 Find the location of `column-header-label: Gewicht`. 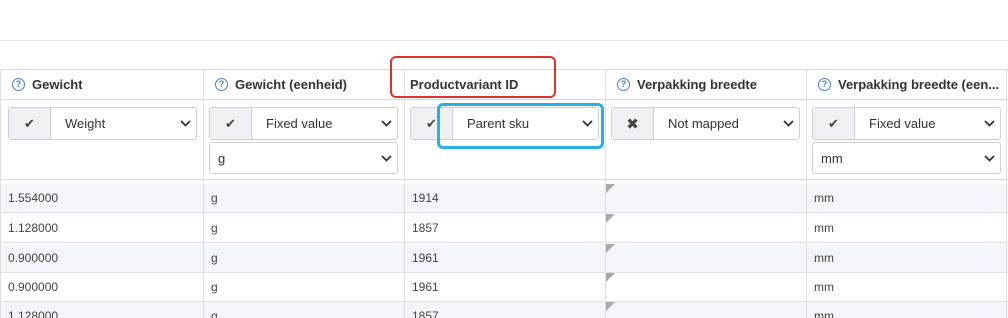

column-header-label: Gewicht is located at coordinates (57, 84).